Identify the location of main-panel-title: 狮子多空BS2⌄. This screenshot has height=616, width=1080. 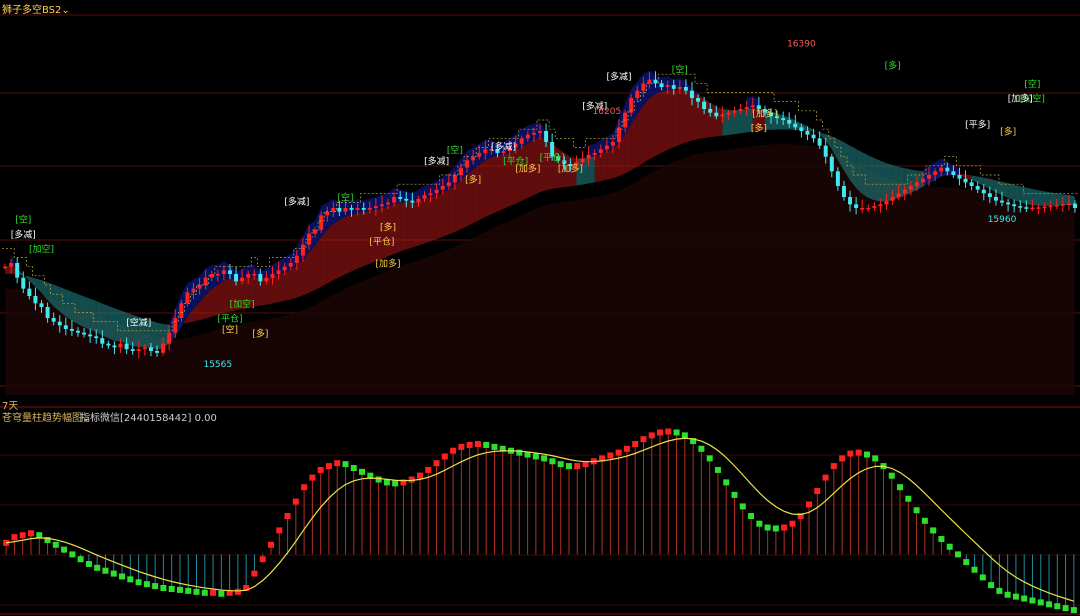
(36, 8).